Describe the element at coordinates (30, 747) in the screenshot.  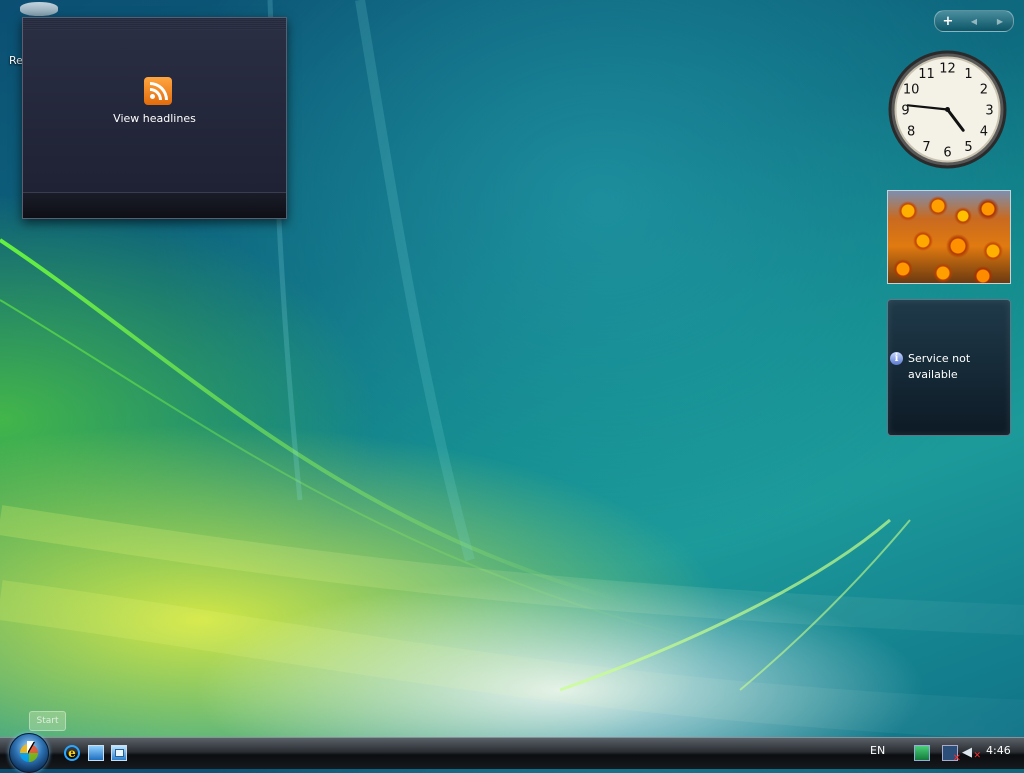
I see `mouse-cursor-icon` at that location.